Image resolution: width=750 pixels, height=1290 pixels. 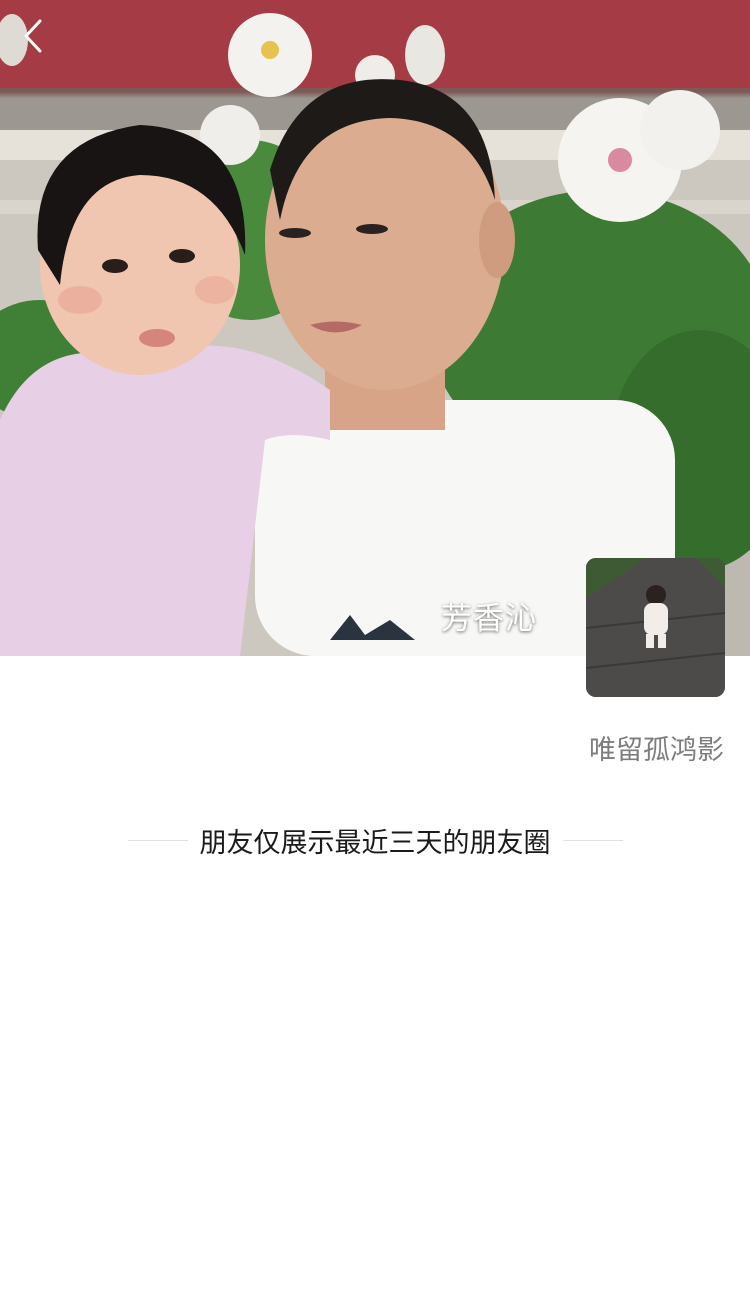 What do you see at coordinates (375, 843) in the screenshot?
I see `notice-text: 朋友仅展示最近三天的朋友圈` at bounding box center [375, 843].